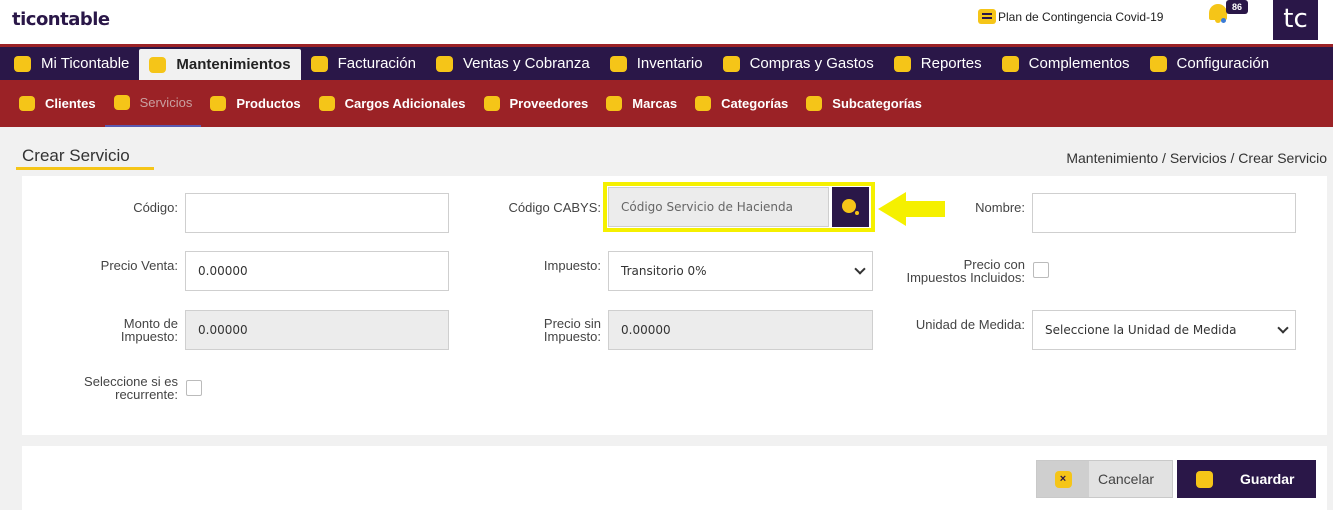 The image size is (1333, 510). I want to click on nav-configuracion: Configuración, so click(1210, 64).